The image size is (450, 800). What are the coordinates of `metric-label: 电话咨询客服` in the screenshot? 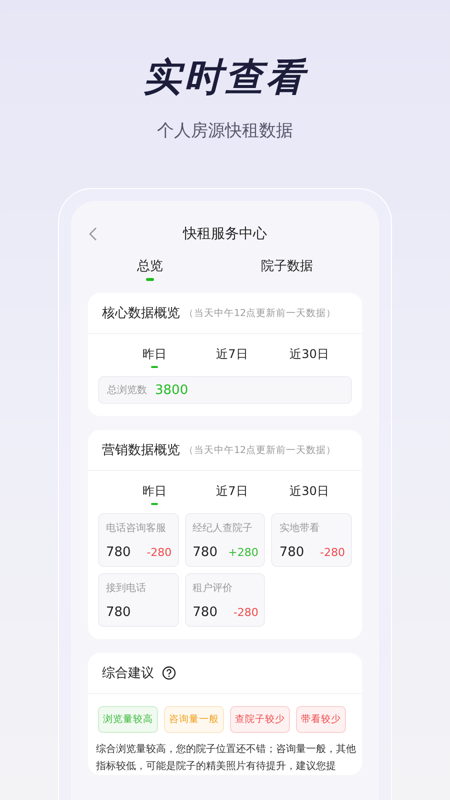 It's located at (136, 528).